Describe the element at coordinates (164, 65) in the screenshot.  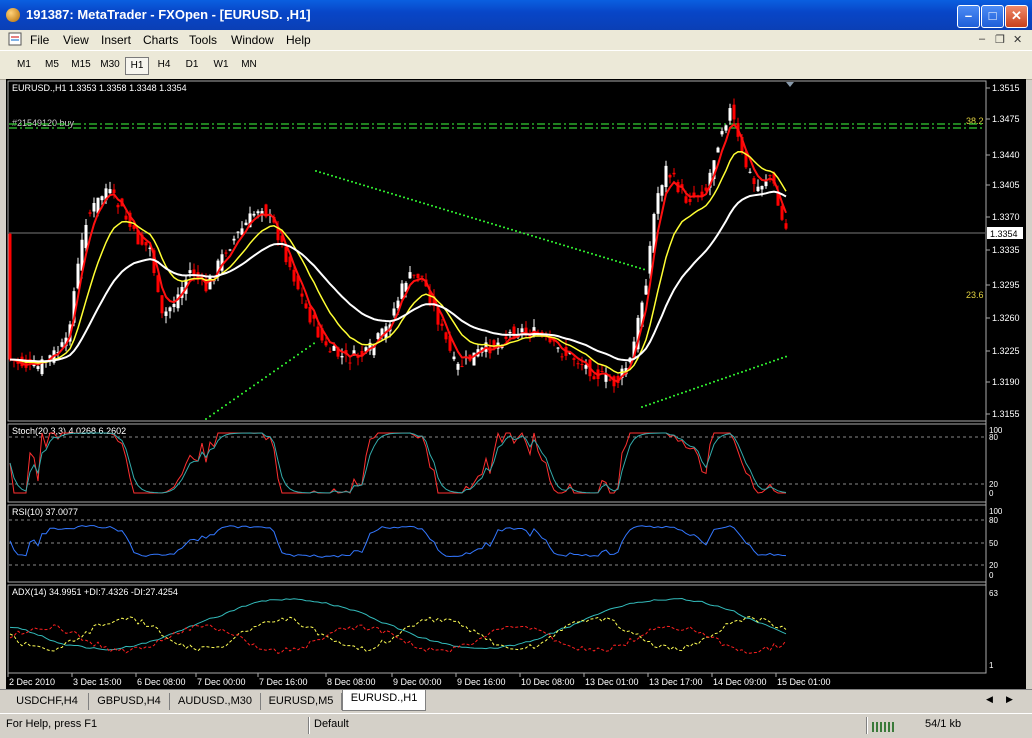
I see `tf-h4: H4` at that location.